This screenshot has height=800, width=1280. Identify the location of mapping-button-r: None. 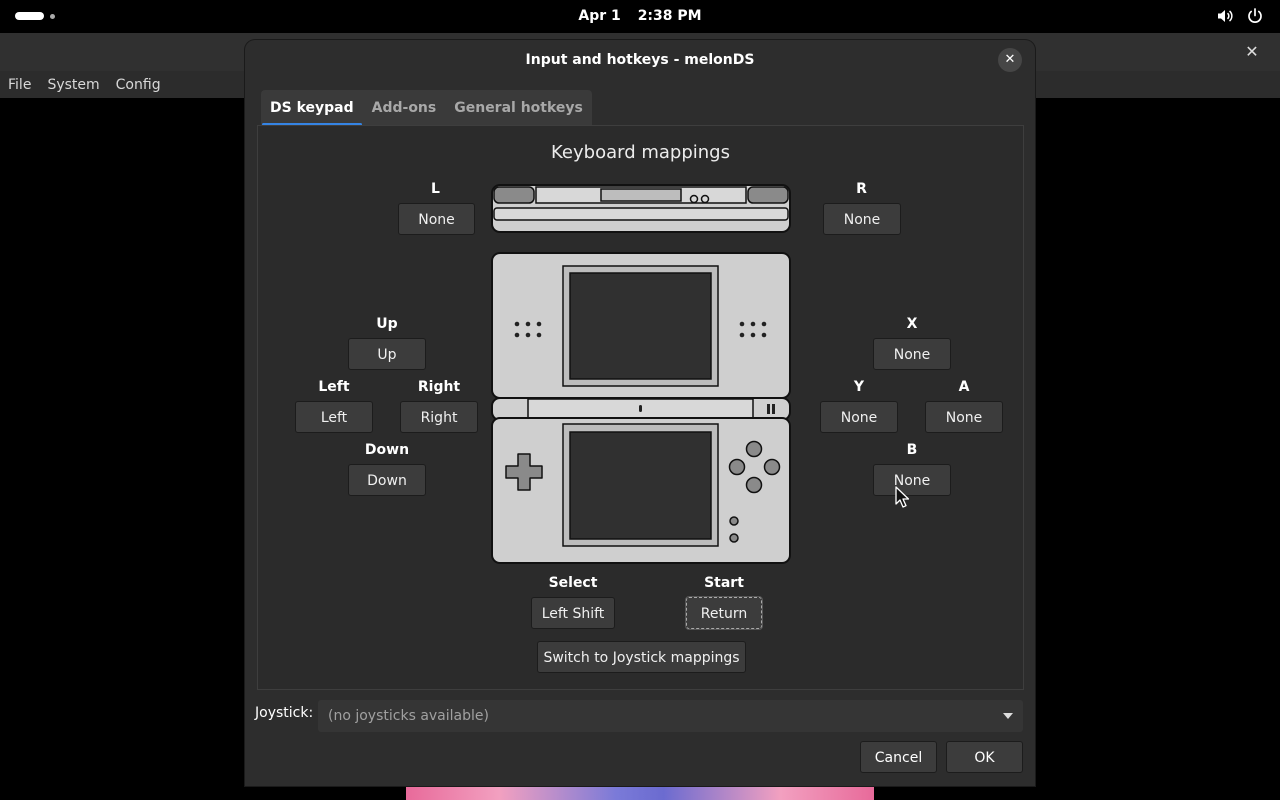
(862, 219).